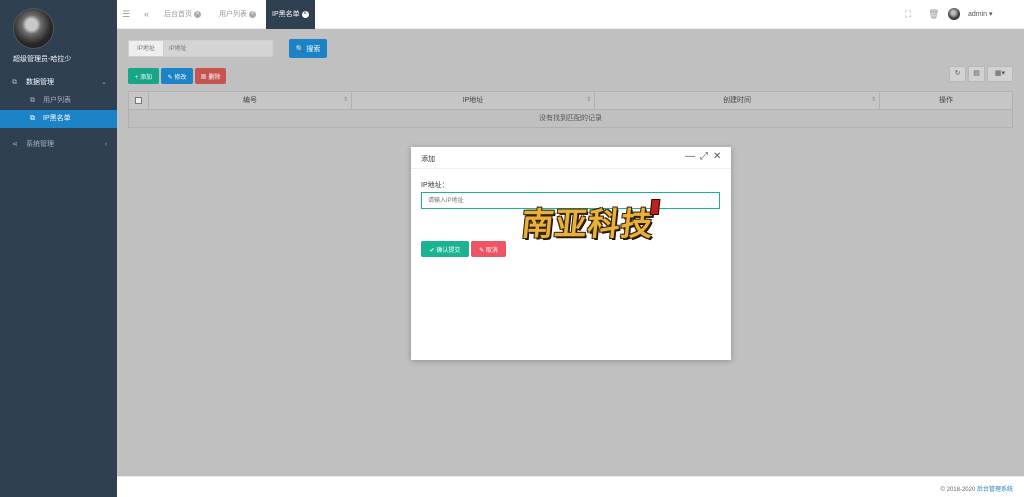 The width and height of the screenshot is (1024, 497). I want to click on toggle-view-button: ▤, so click(976, 74).